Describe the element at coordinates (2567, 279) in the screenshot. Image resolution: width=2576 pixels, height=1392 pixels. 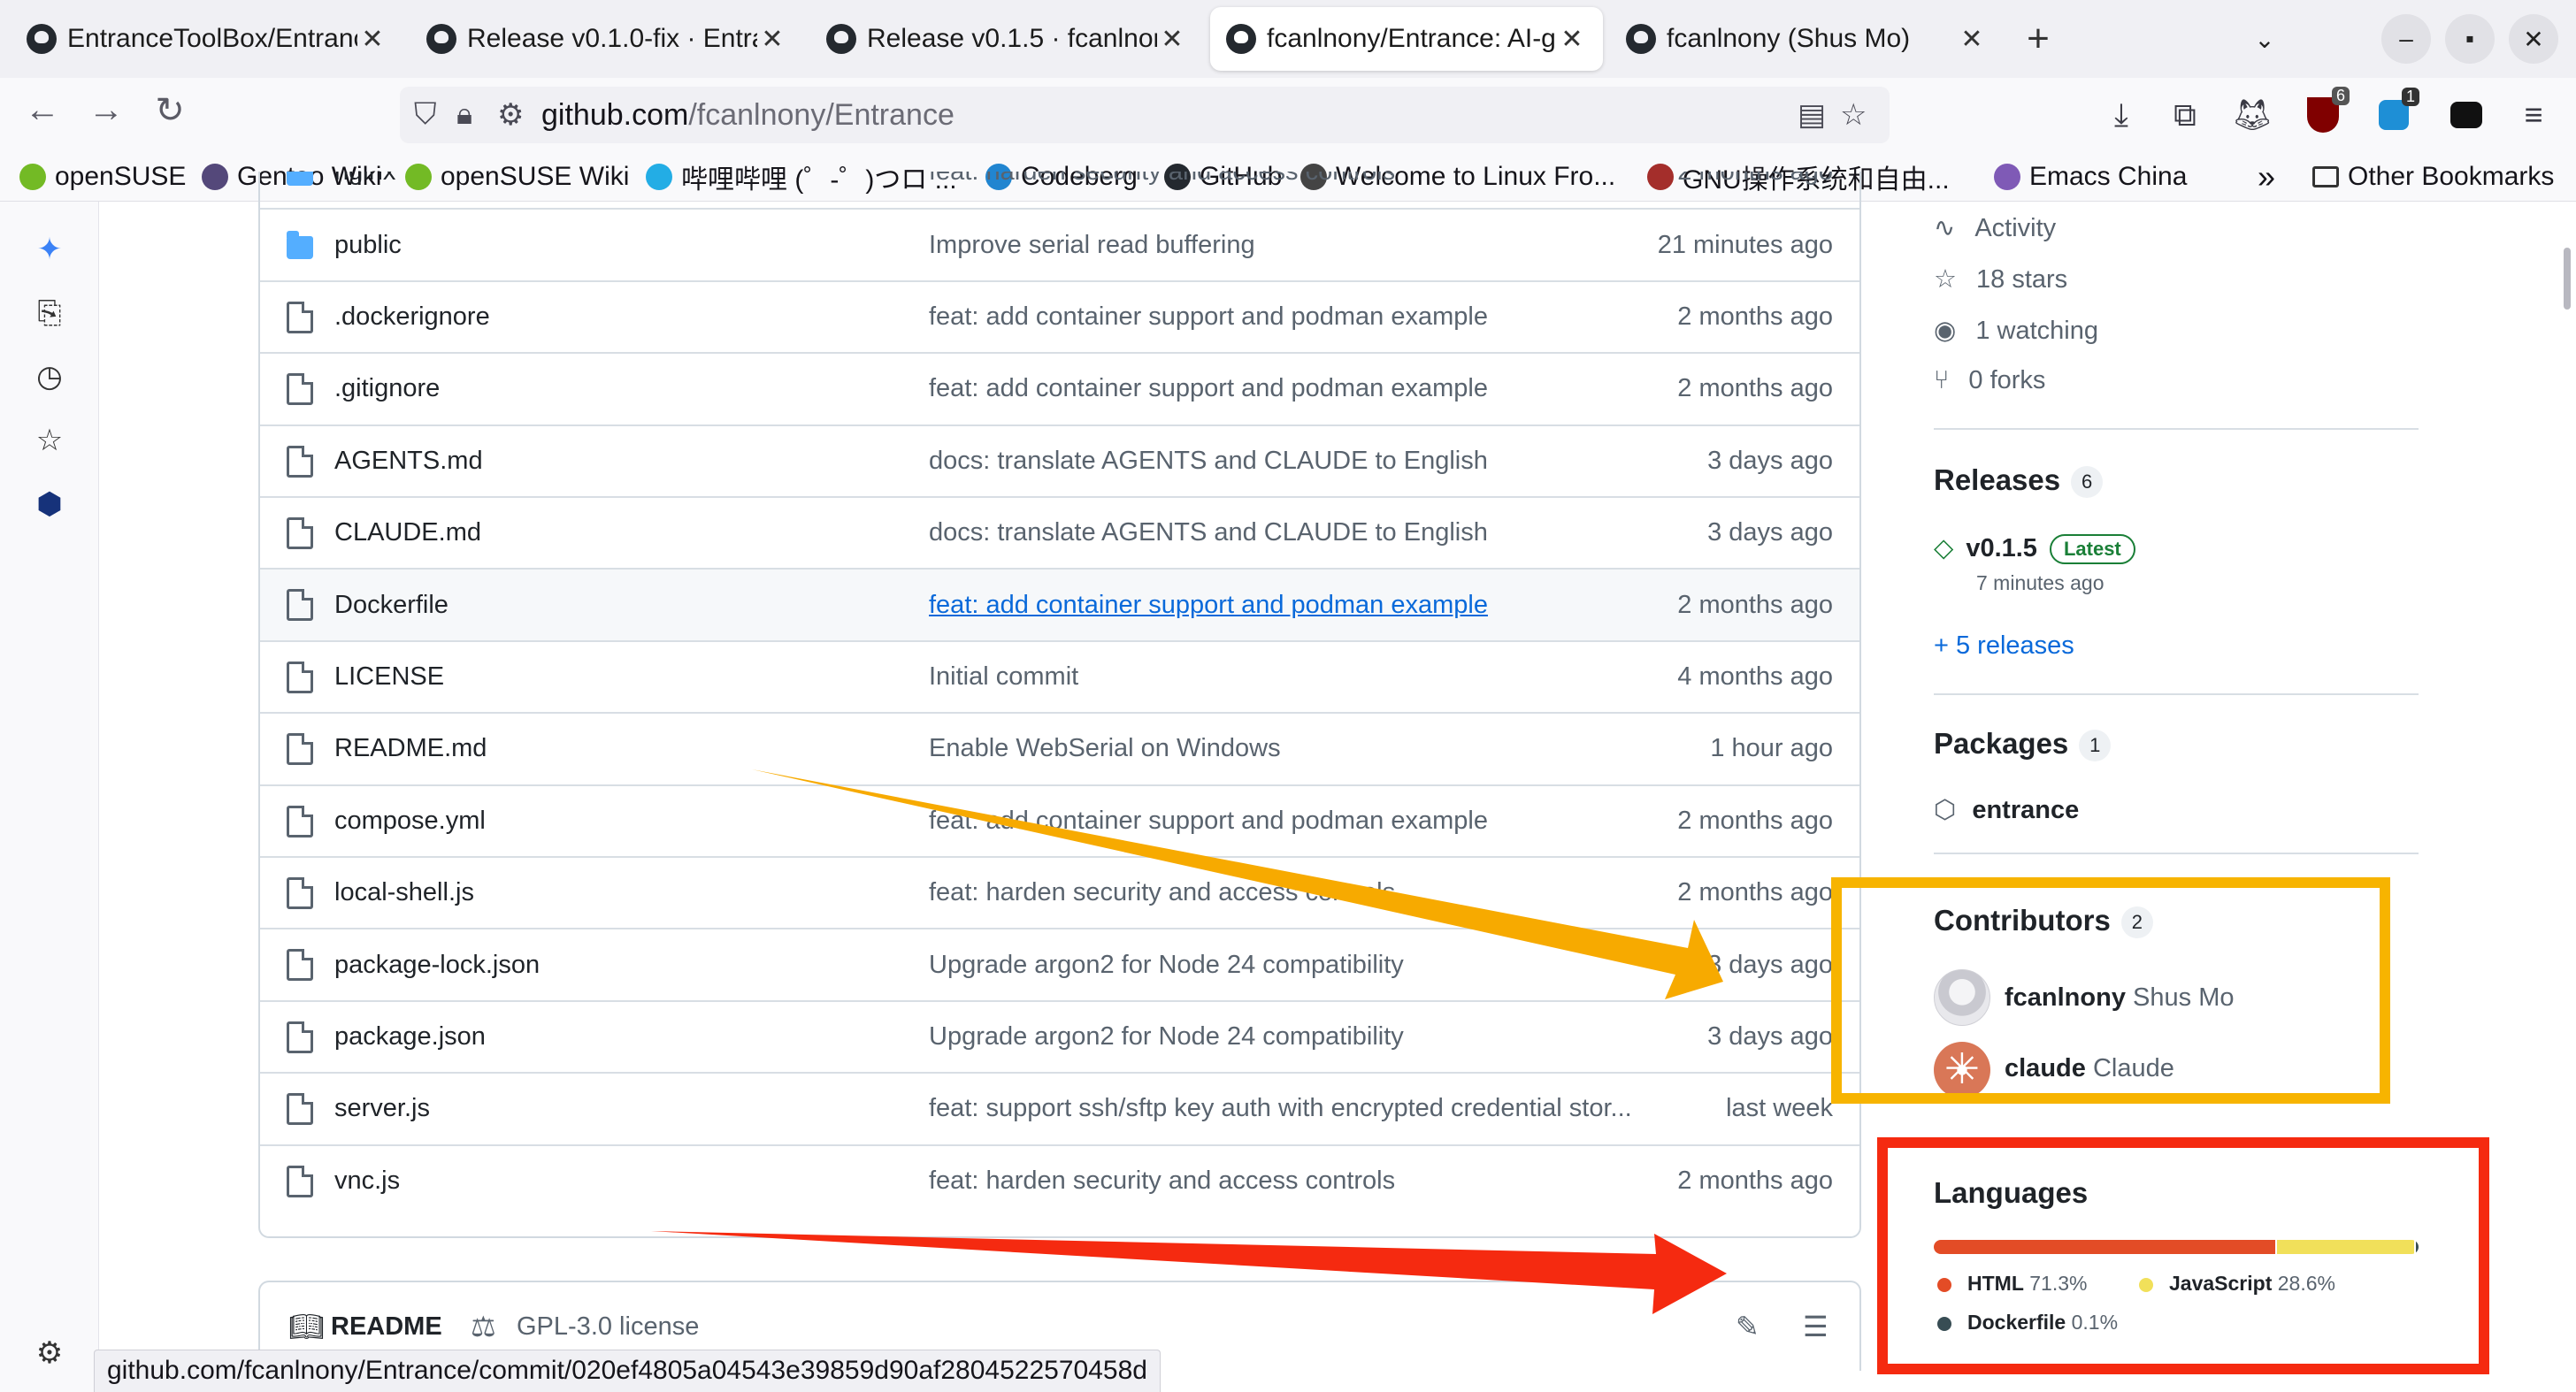
I see `page-scrollbar` at that location.